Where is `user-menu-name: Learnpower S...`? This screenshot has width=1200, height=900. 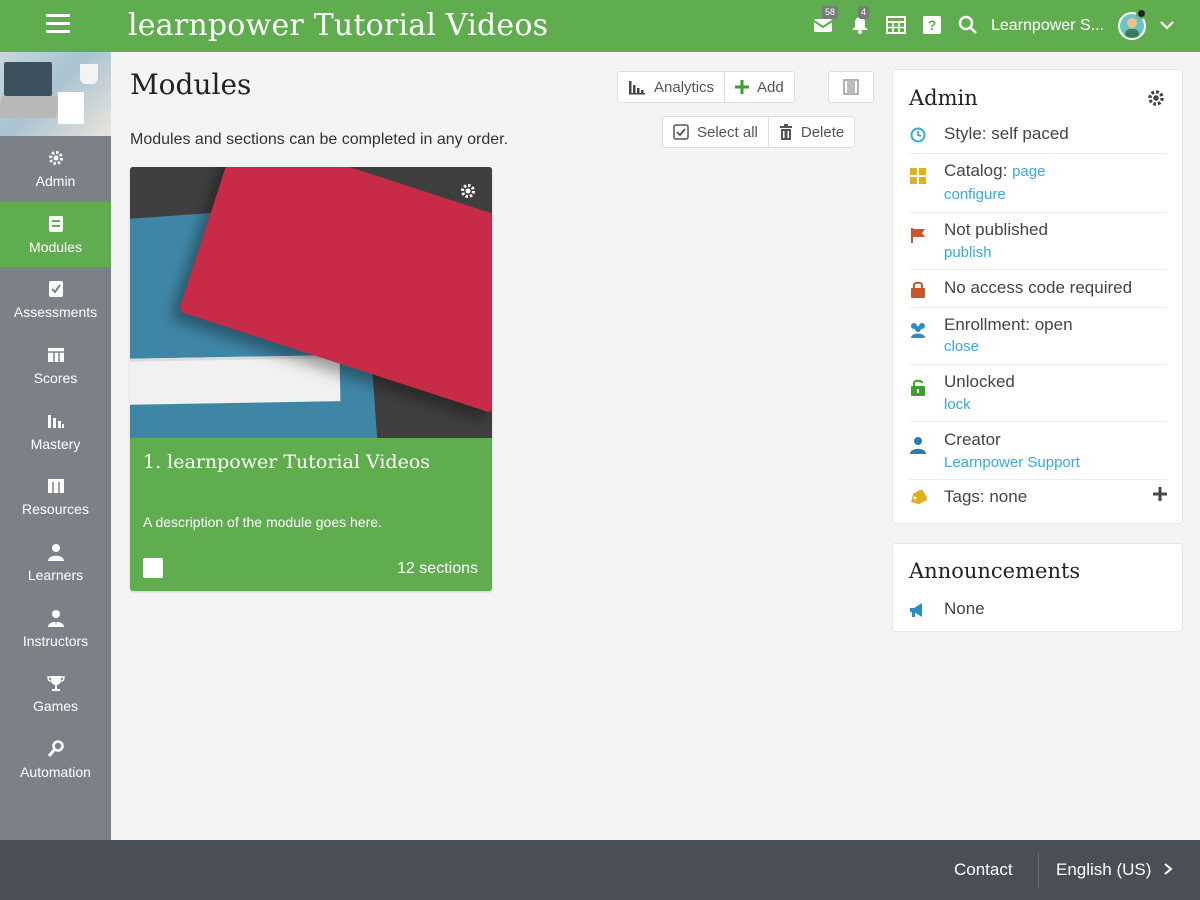 user-menu-name: Learnpower S... is located at coordinates (1047, 26).